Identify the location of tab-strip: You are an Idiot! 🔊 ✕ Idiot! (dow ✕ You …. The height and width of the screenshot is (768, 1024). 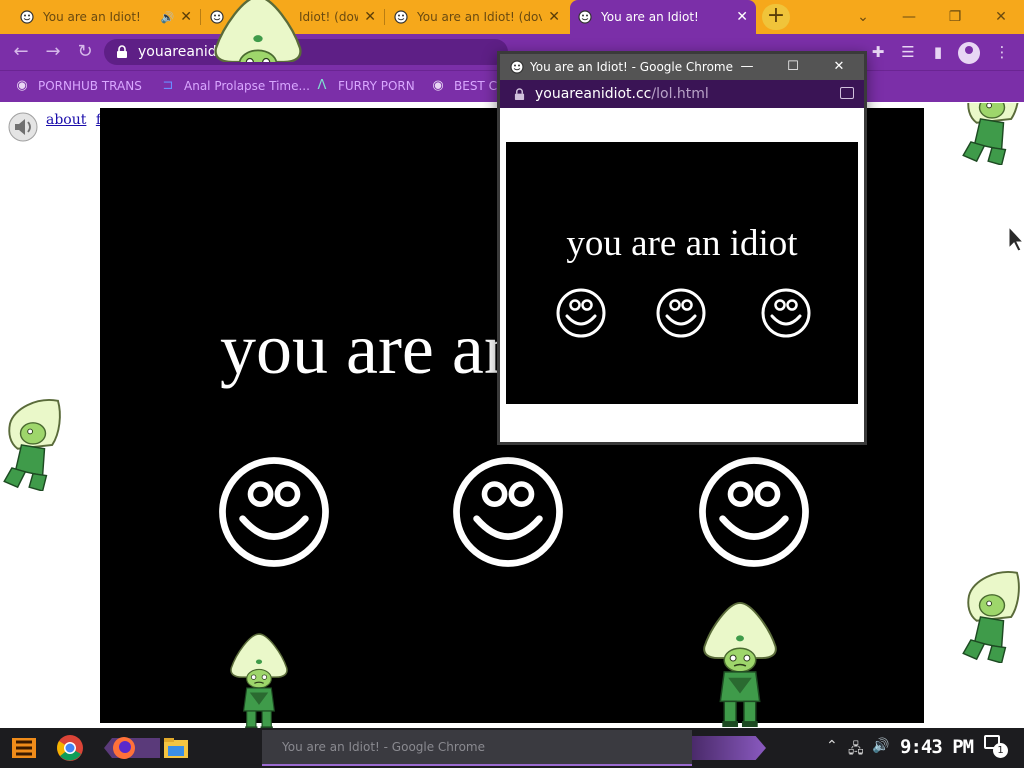
(512, 17).